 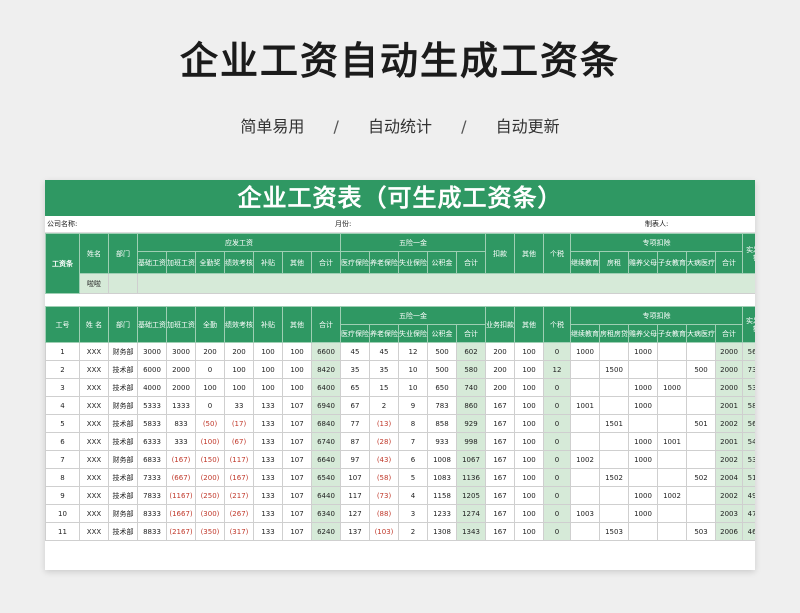 What do you see at coordinates (239, 513) in the screenshot?
I see `table-cell: (267)` at bounding box center [239, 513].